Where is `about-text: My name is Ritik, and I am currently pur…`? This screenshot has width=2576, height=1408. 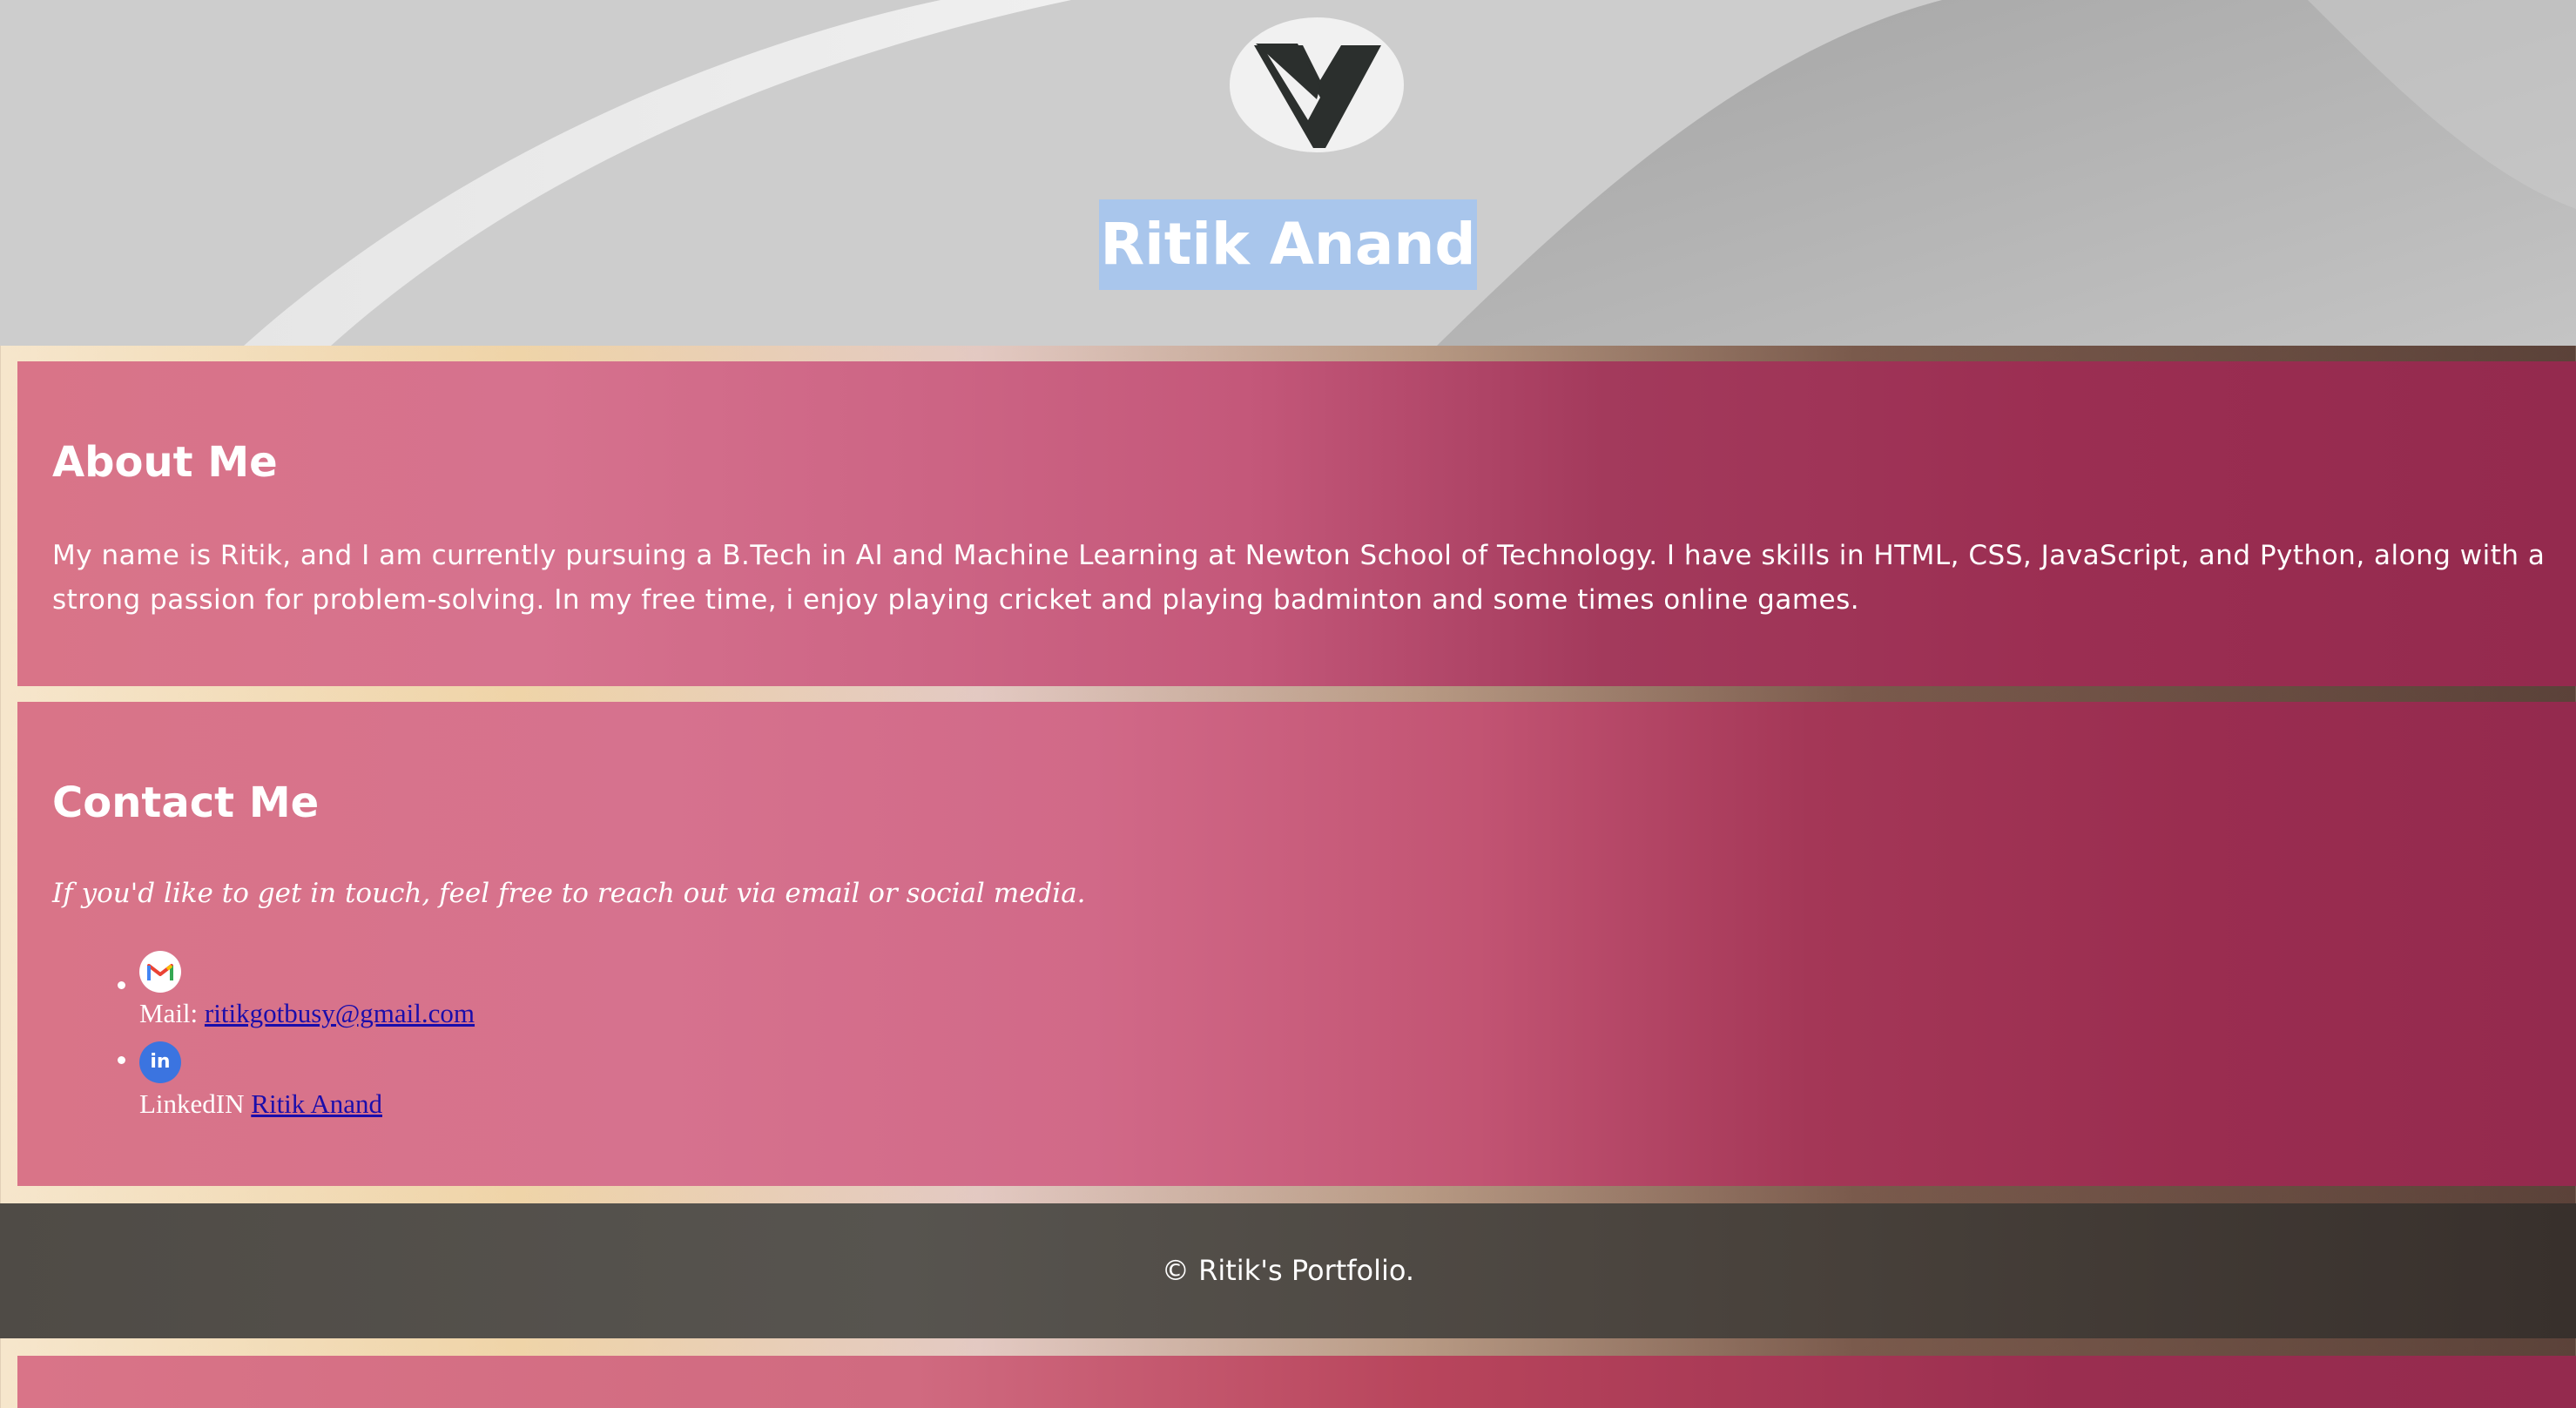
about-text: My name is Ritik, and I am currently pur… is located at coordinates (1299, 578).